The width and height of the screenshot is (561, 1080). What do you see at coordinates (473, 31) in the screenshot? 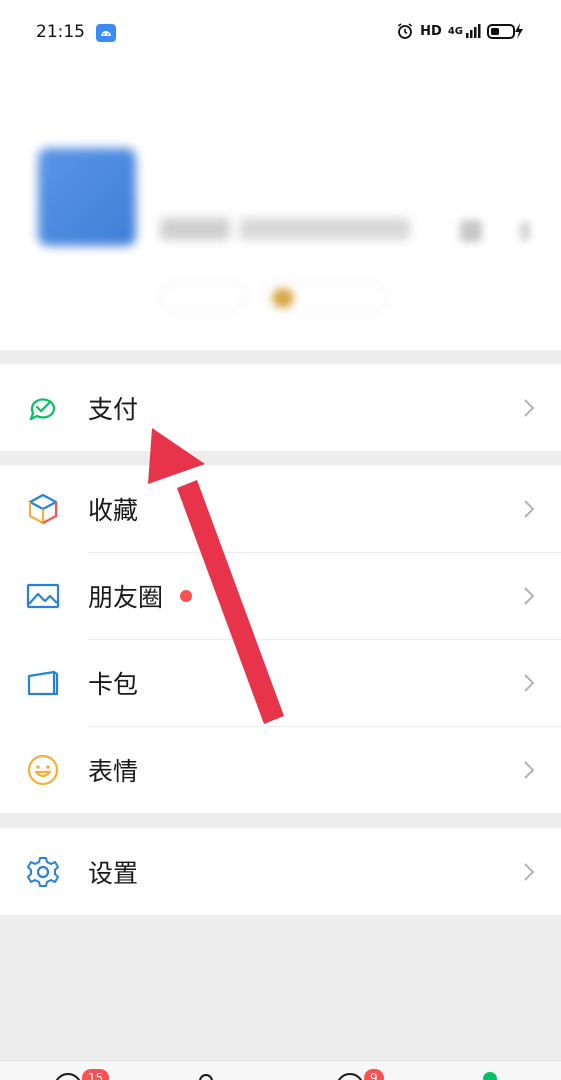
I see `signal-icon` at bounding box center [473, 31].